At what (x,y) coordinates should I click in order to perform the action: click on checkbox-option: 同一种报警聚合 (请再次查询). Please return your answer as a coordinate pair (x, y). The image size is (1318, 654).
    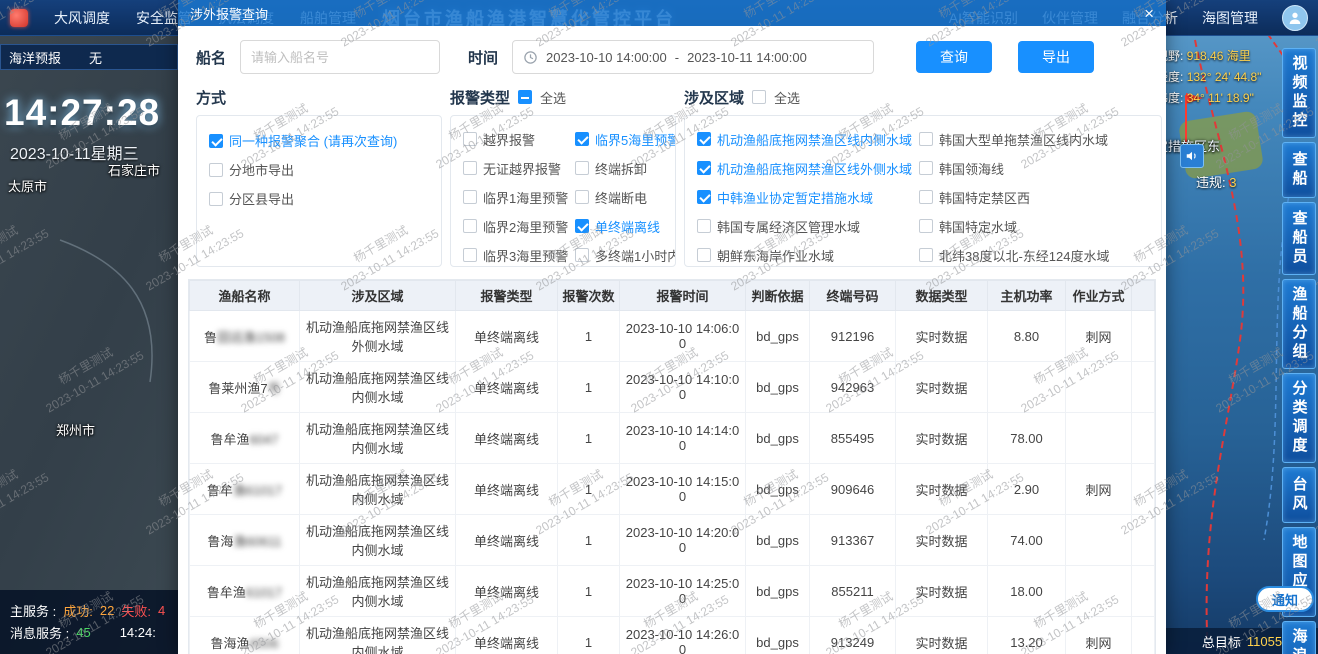
    Looking at the image, I should click on (319, 140).